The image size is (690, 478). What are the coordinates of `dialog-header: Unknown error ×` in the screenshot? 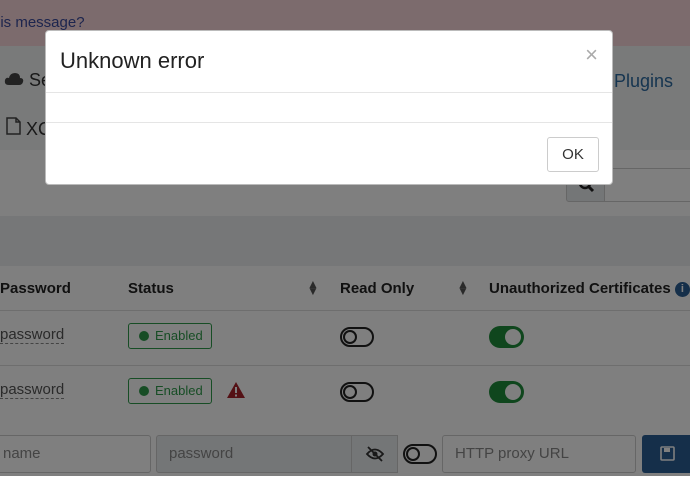 It's located at (329, 62).